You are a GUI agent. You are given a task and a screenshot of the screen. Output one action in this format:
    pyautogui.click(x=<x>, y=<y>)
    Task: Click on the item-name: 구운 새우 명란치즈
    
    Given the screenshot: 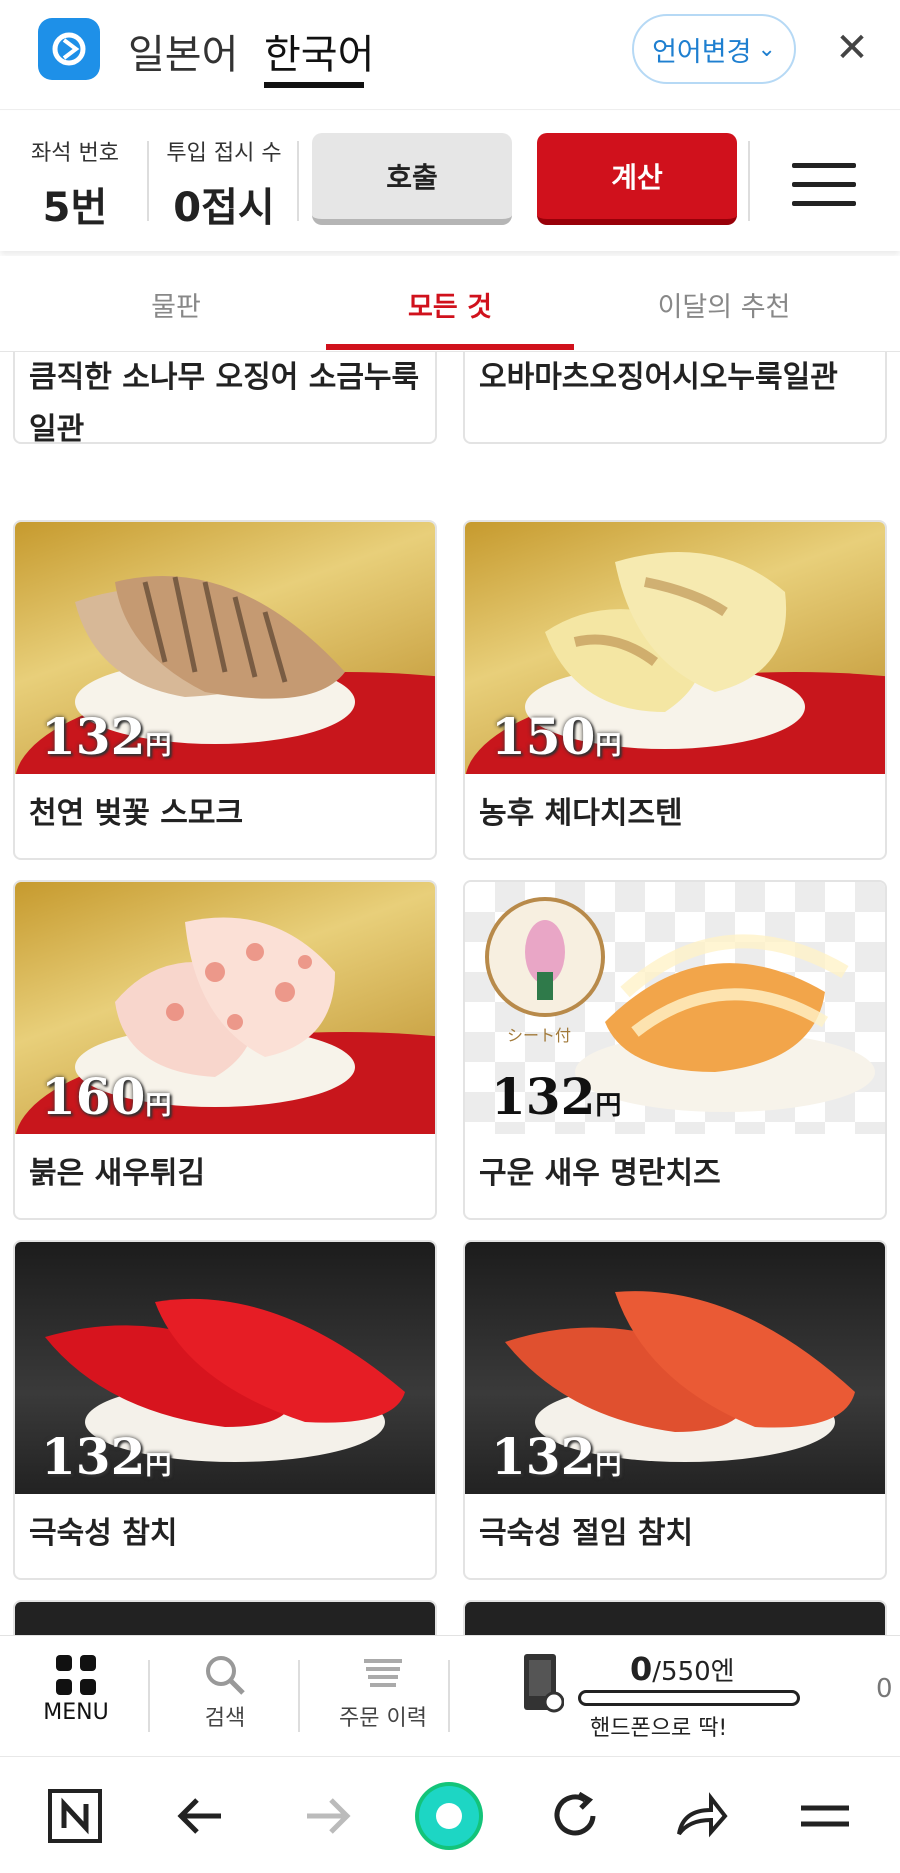 What is the action you would take?
    pyautogui.click(x=600, y=1173)
    